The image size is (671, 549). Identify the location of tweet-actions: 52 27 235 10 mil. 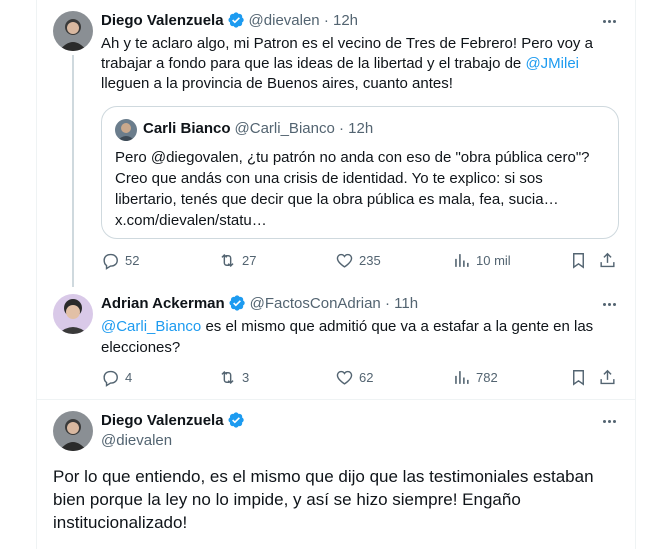
(361, 262).